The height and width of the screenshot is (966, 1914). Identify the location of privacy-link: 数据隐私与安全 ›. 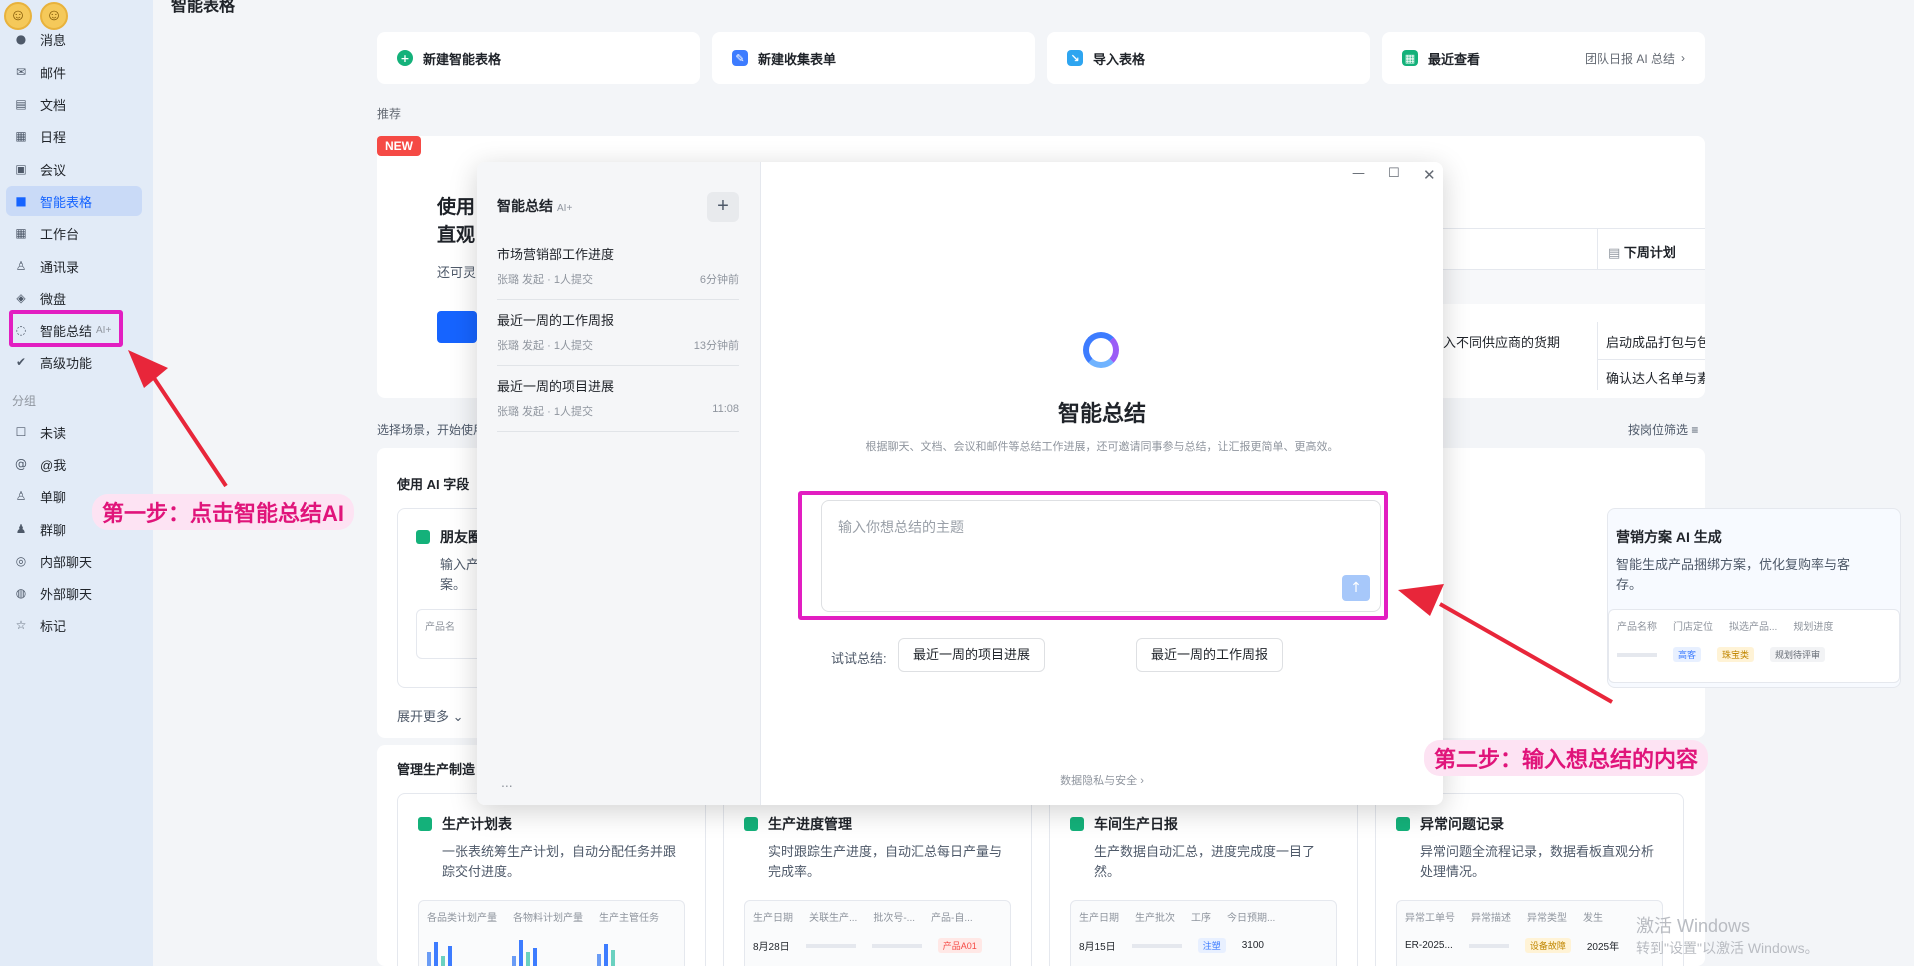
(1102, 780).